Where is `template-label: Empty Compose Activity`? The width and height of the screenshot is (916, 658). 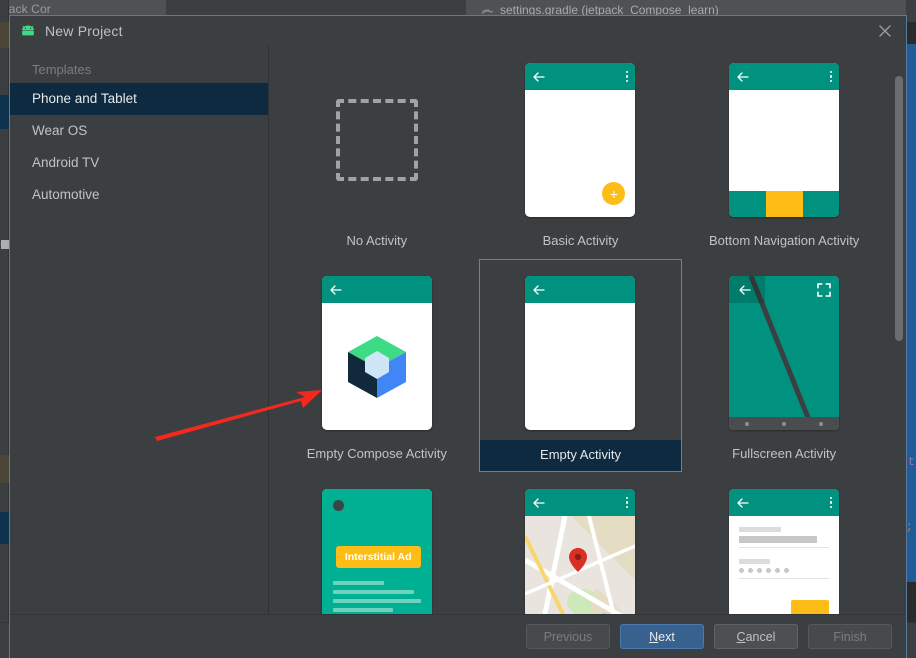
template-label: Empty Compose Activity is located at coordinates (376, 453).